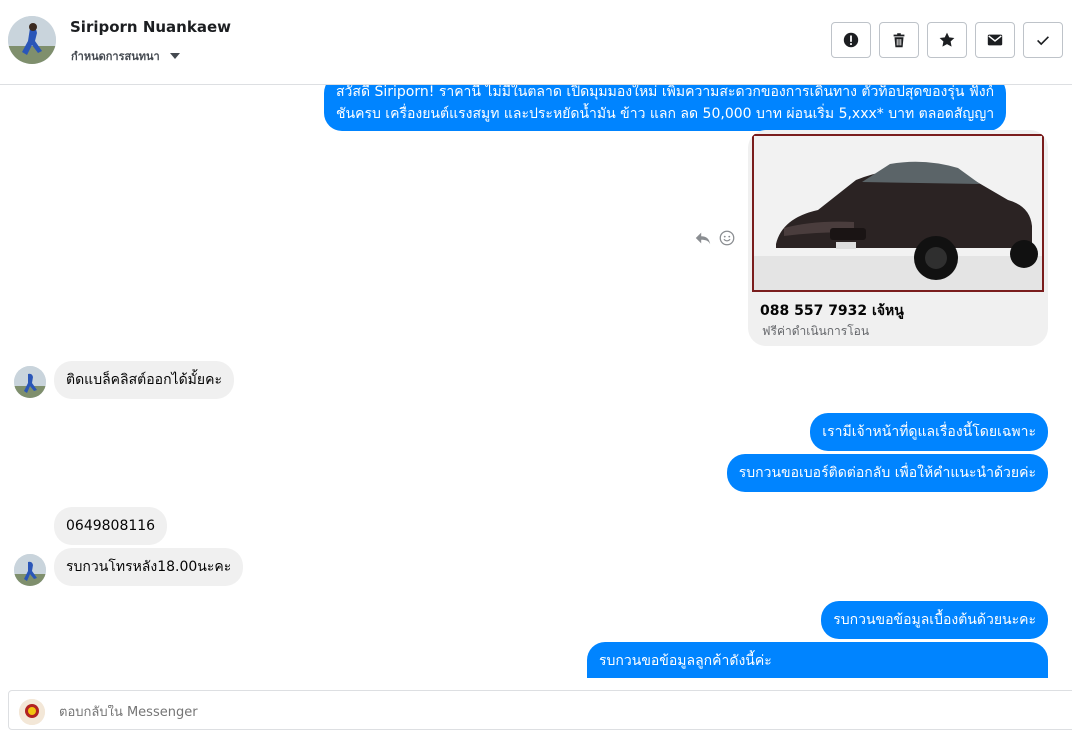  What do you see at coordinates (359, 712) in the screenshot?
I see `reply-input` at bounding box center [359, 712].